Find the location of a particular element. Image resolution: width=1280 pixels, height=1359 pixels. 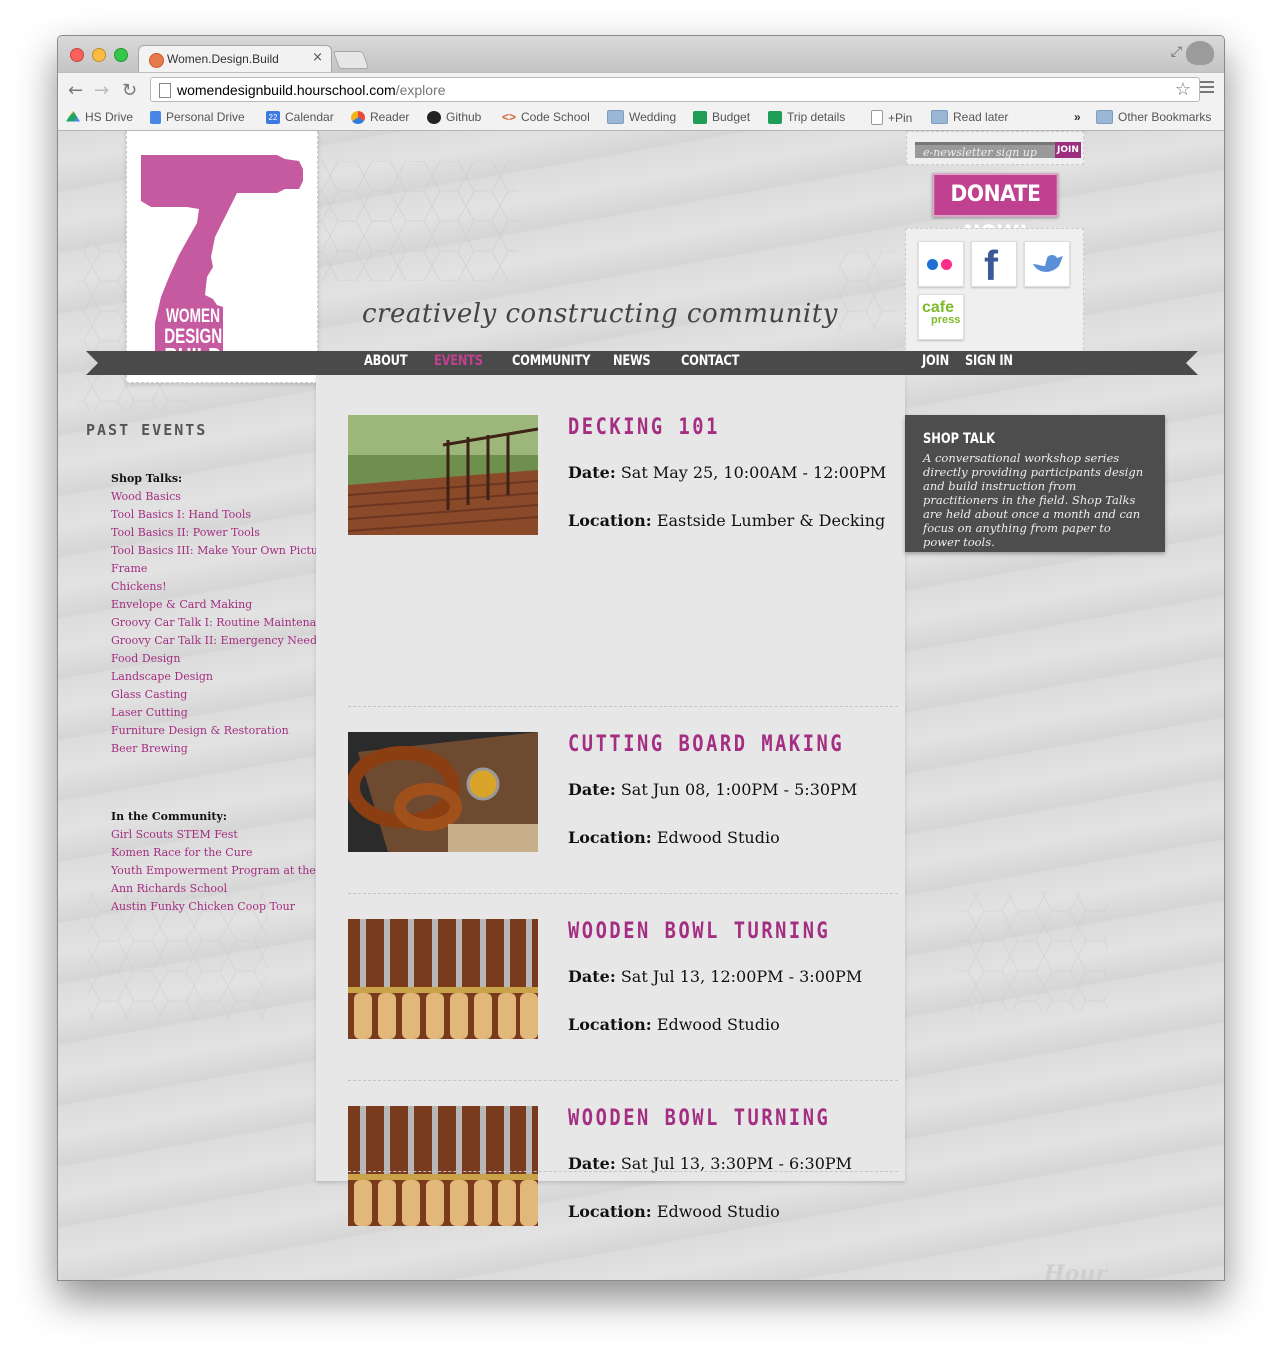

bookmark-wedding: Wedding is located at coordinates (641, 117).